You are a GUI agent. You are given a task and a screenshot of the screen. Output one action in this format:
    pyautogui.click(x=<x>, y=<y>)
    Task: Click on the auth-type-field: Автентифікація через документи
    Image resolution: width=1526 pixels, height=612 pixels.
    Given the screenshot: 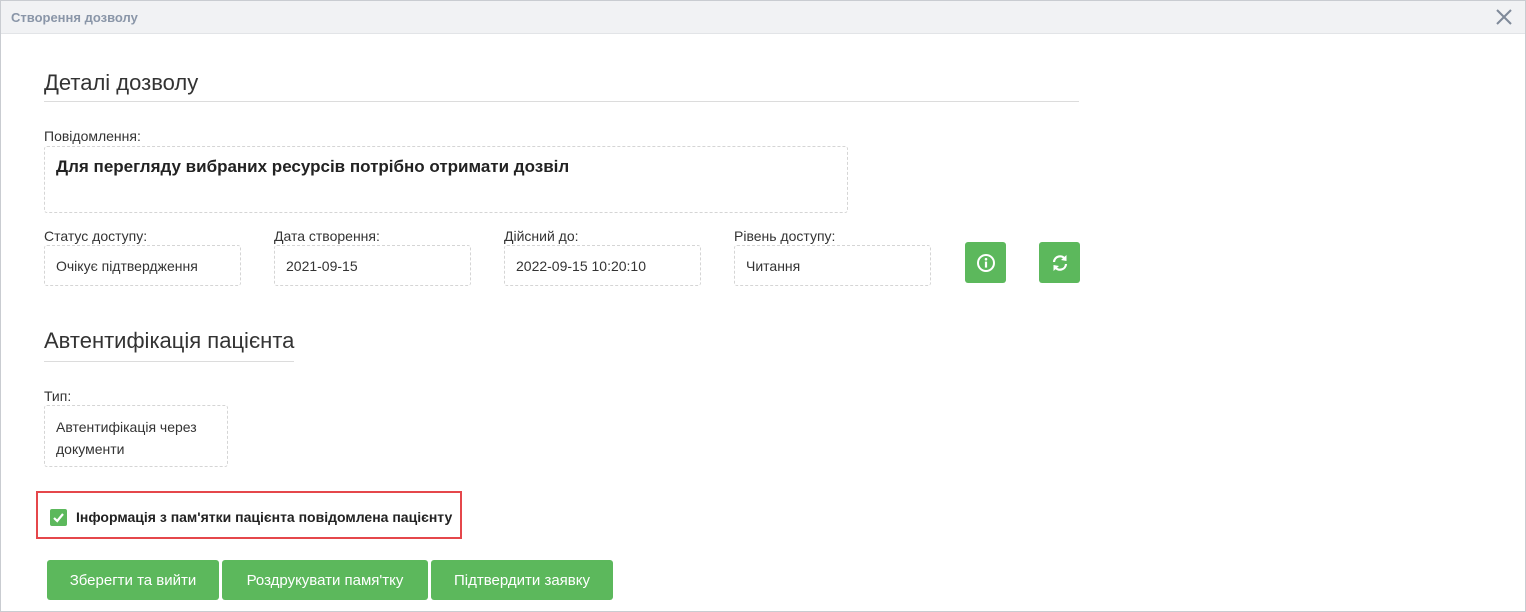 What is the action you would take?
    pyautogui.click(x=136, y=436)
    